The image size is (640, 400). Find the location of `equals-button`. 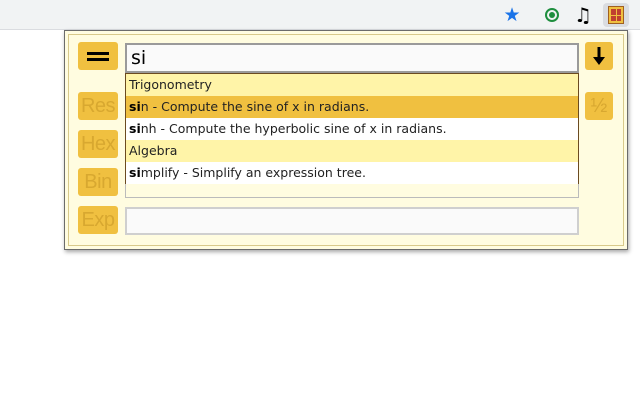

equals-button is located at coordinates (98, 56).